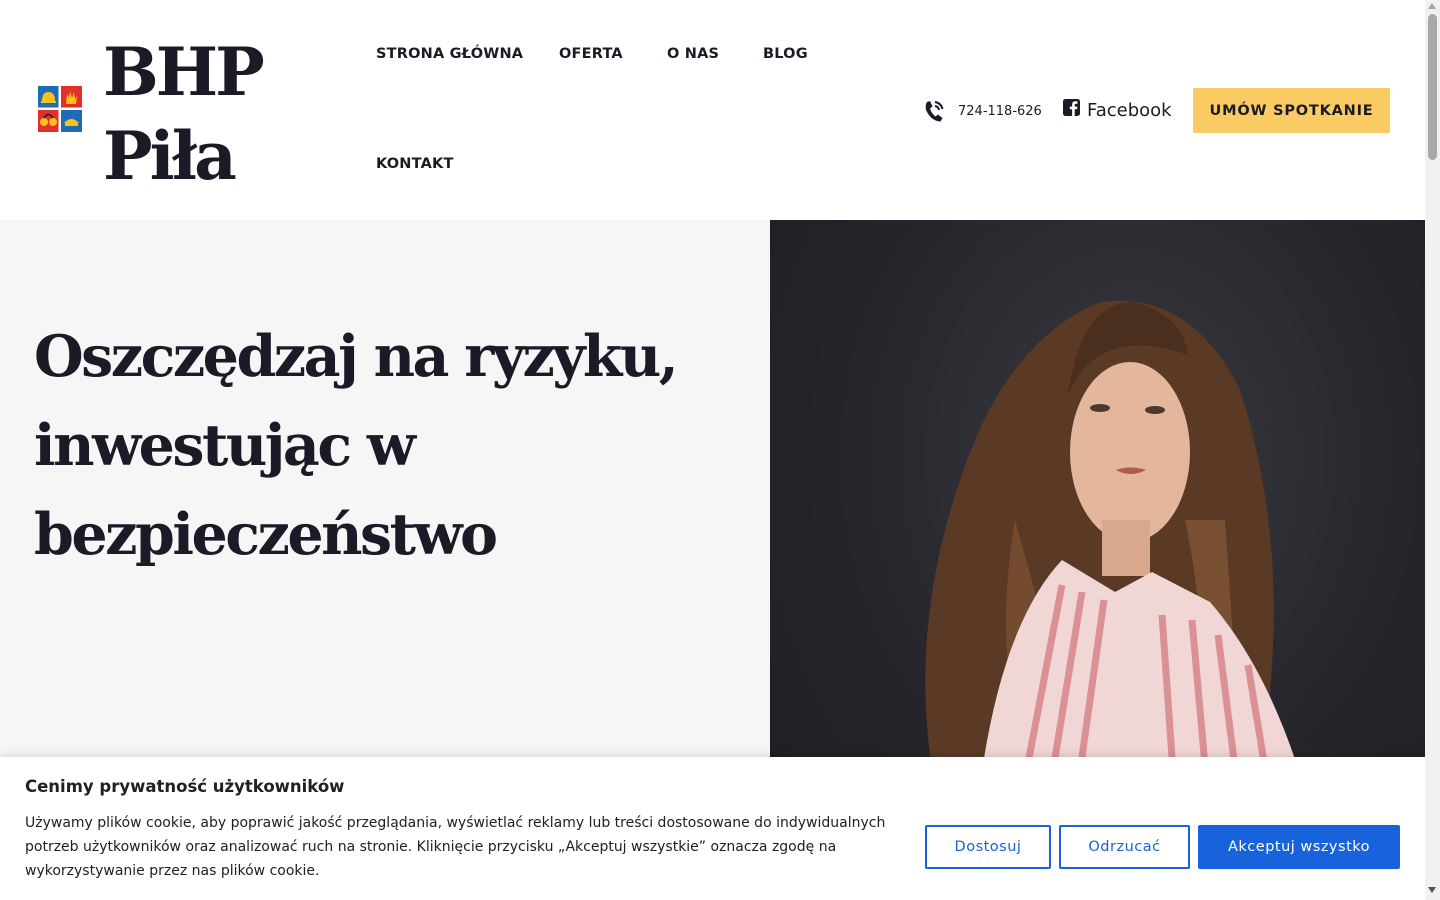 The height and width of the screenshot is (900, 1440). What do you see at coordinates (184, 114) in the screenshot?
I see `site-logo-text: BHP Piła` at bounding box center [184, 114].